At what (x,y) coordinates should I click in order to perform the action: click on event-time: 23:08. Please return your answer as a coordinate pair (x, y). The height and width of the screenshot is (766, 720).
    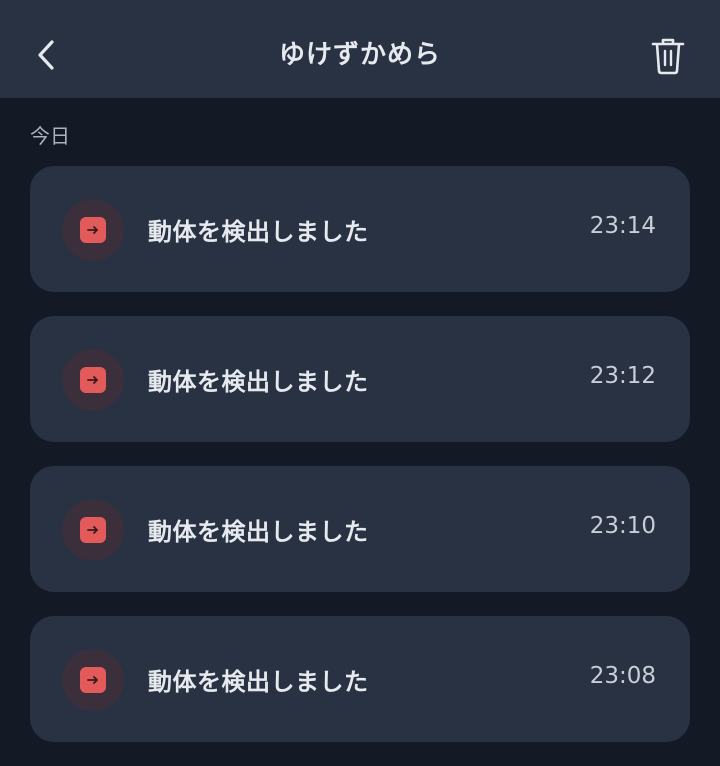
    Looking at the image, I should click on (622, 676).